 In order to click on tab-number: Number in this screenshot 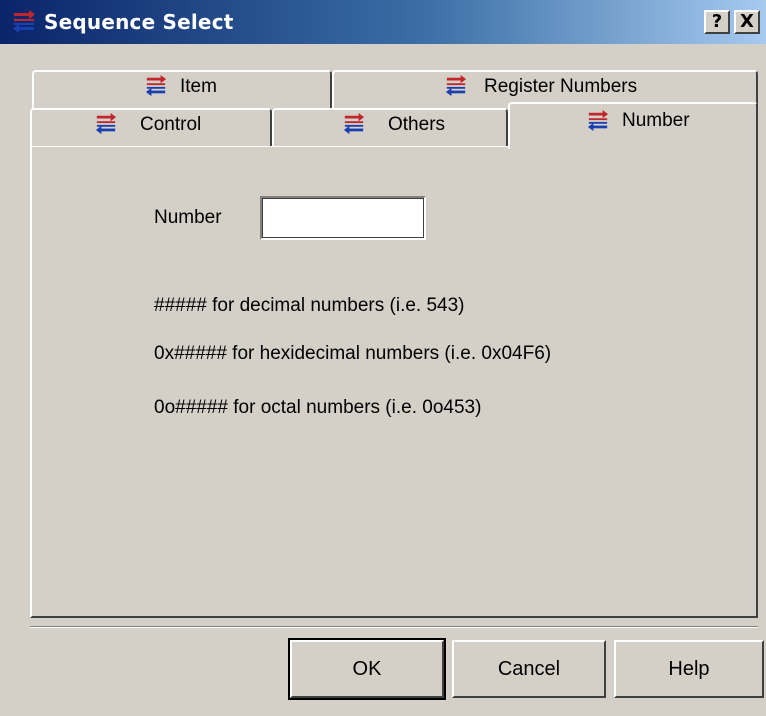, I will do `click(633, 125)`.